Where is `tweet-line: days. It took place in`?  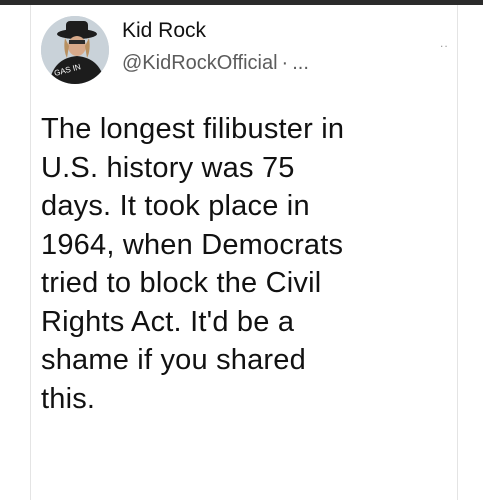 tweet-line: days. It took place in is located at coordinates (175, 206).